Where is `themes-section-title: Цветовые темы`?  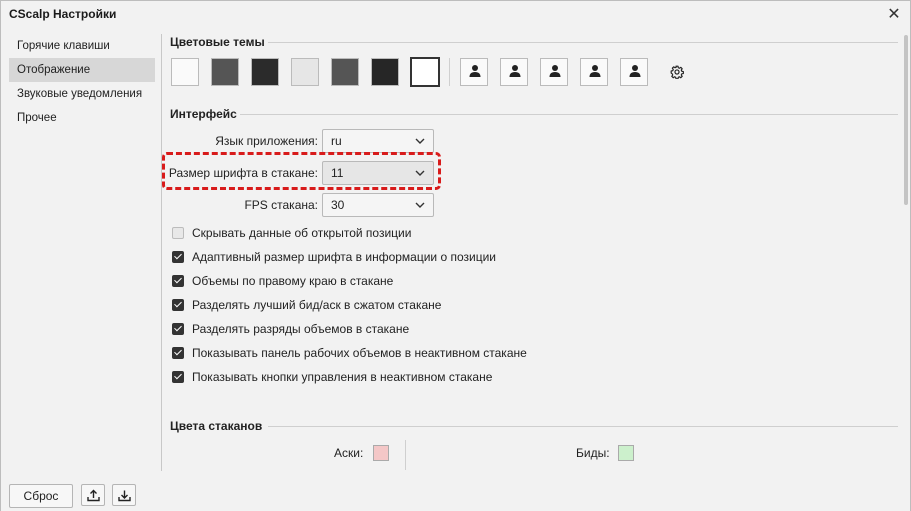
themes-section-title: Цветовые темы is located at coordinates (217, 42).